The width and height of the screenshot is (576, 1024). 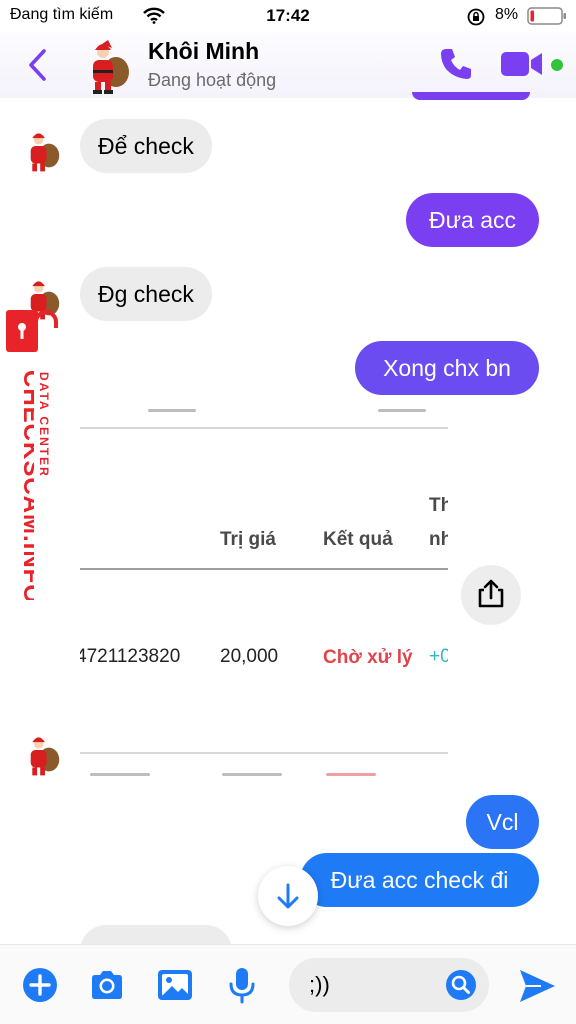 What do you see at coordinates (212, 80) in the screenshot?
I see `contact-status: Đang hoạt động` at bounding box center [212, 80].